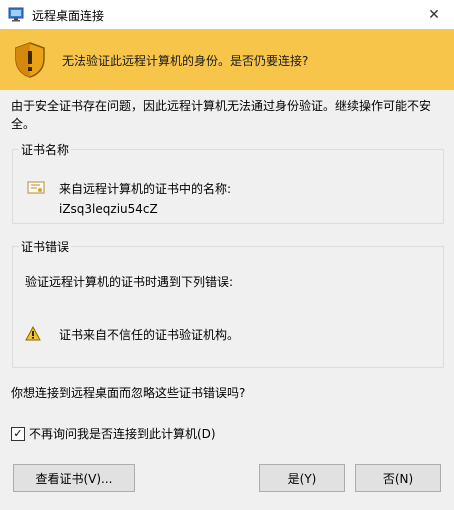 Image resolution: width=454 pixels, height=510 pixels. I want to click on shield-warning-icon, so click(30, 60).